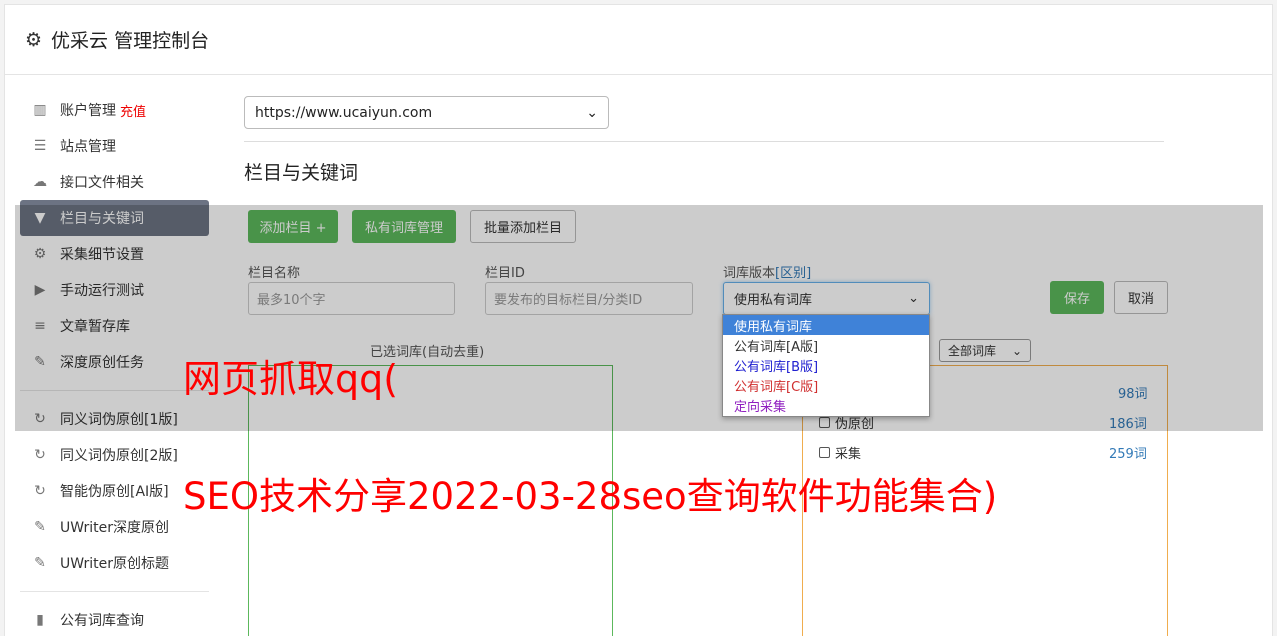  I want to click on library-count: 259词, so click(1128, 454).